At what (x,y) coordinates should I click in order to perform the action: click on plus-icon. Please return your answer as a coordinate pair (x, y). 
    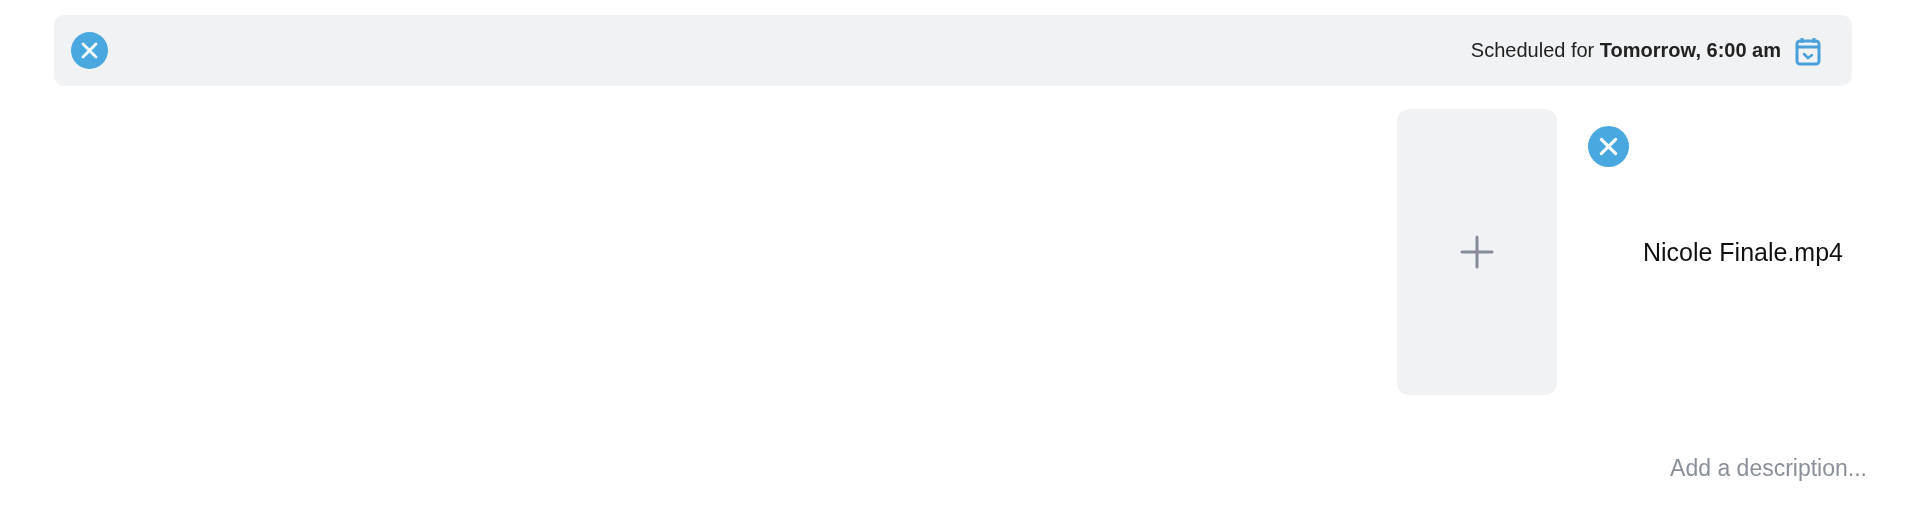
    Looking at the image, I should click on (1477, 252).